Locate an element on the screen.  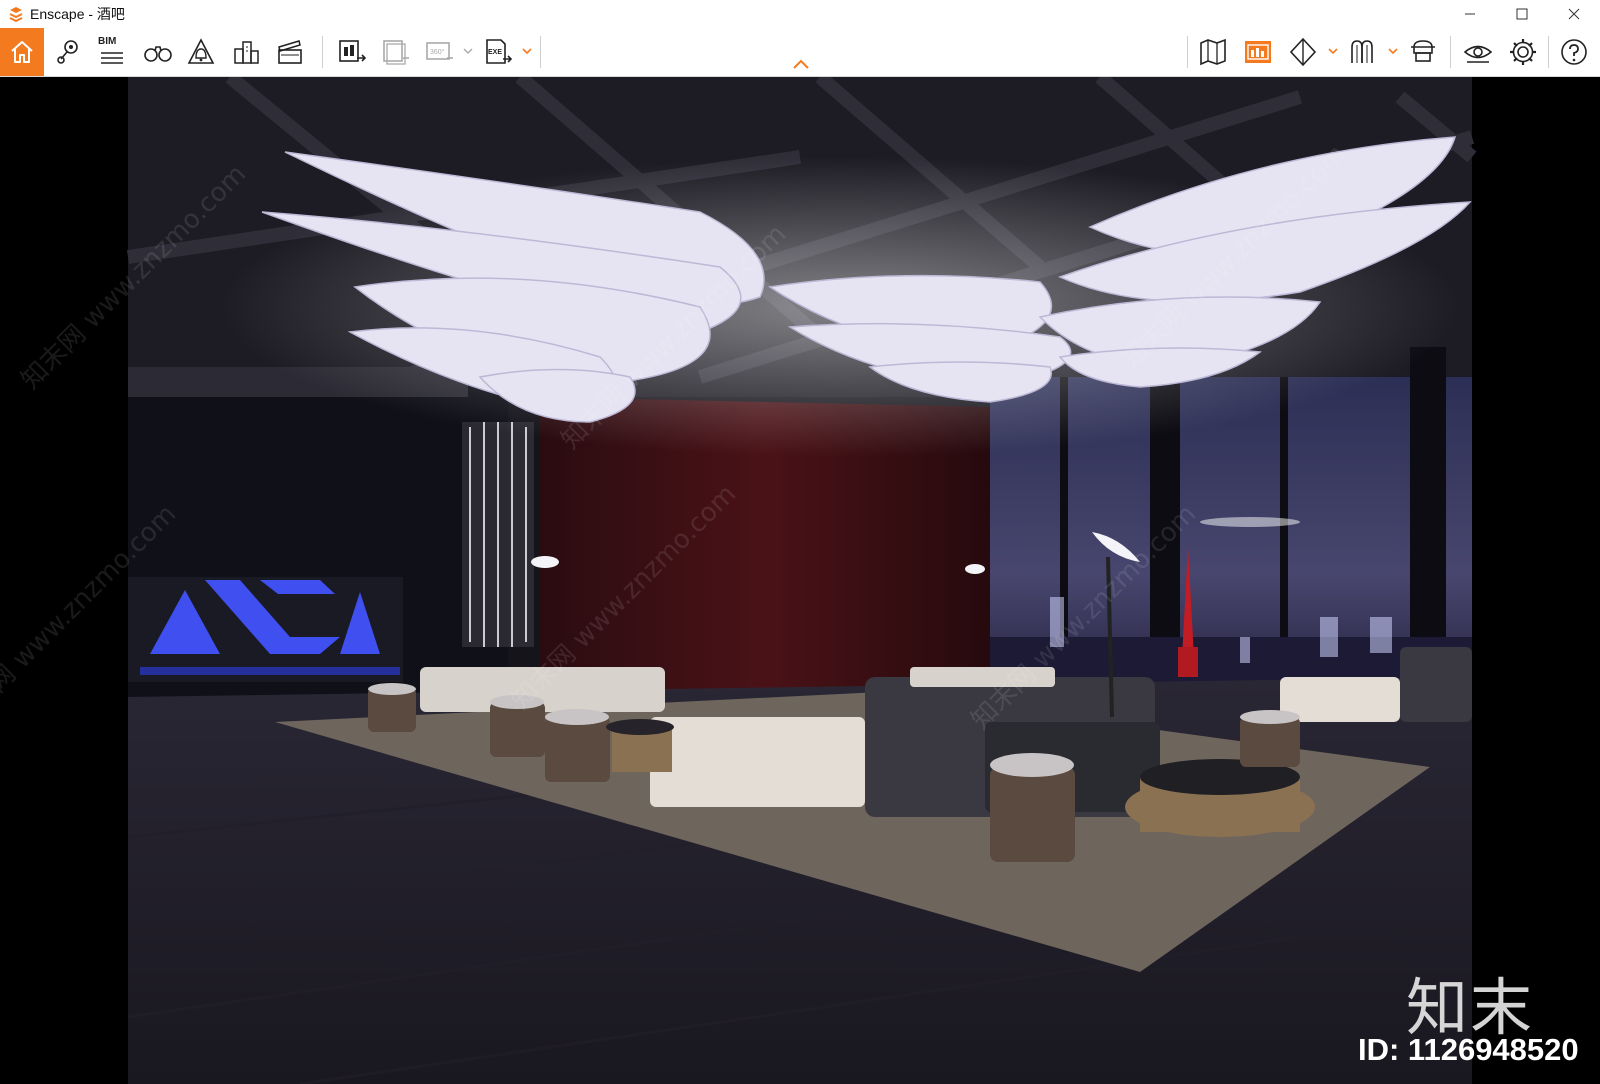
panorama-360-button: 360° is located at coordinates (440, 52).